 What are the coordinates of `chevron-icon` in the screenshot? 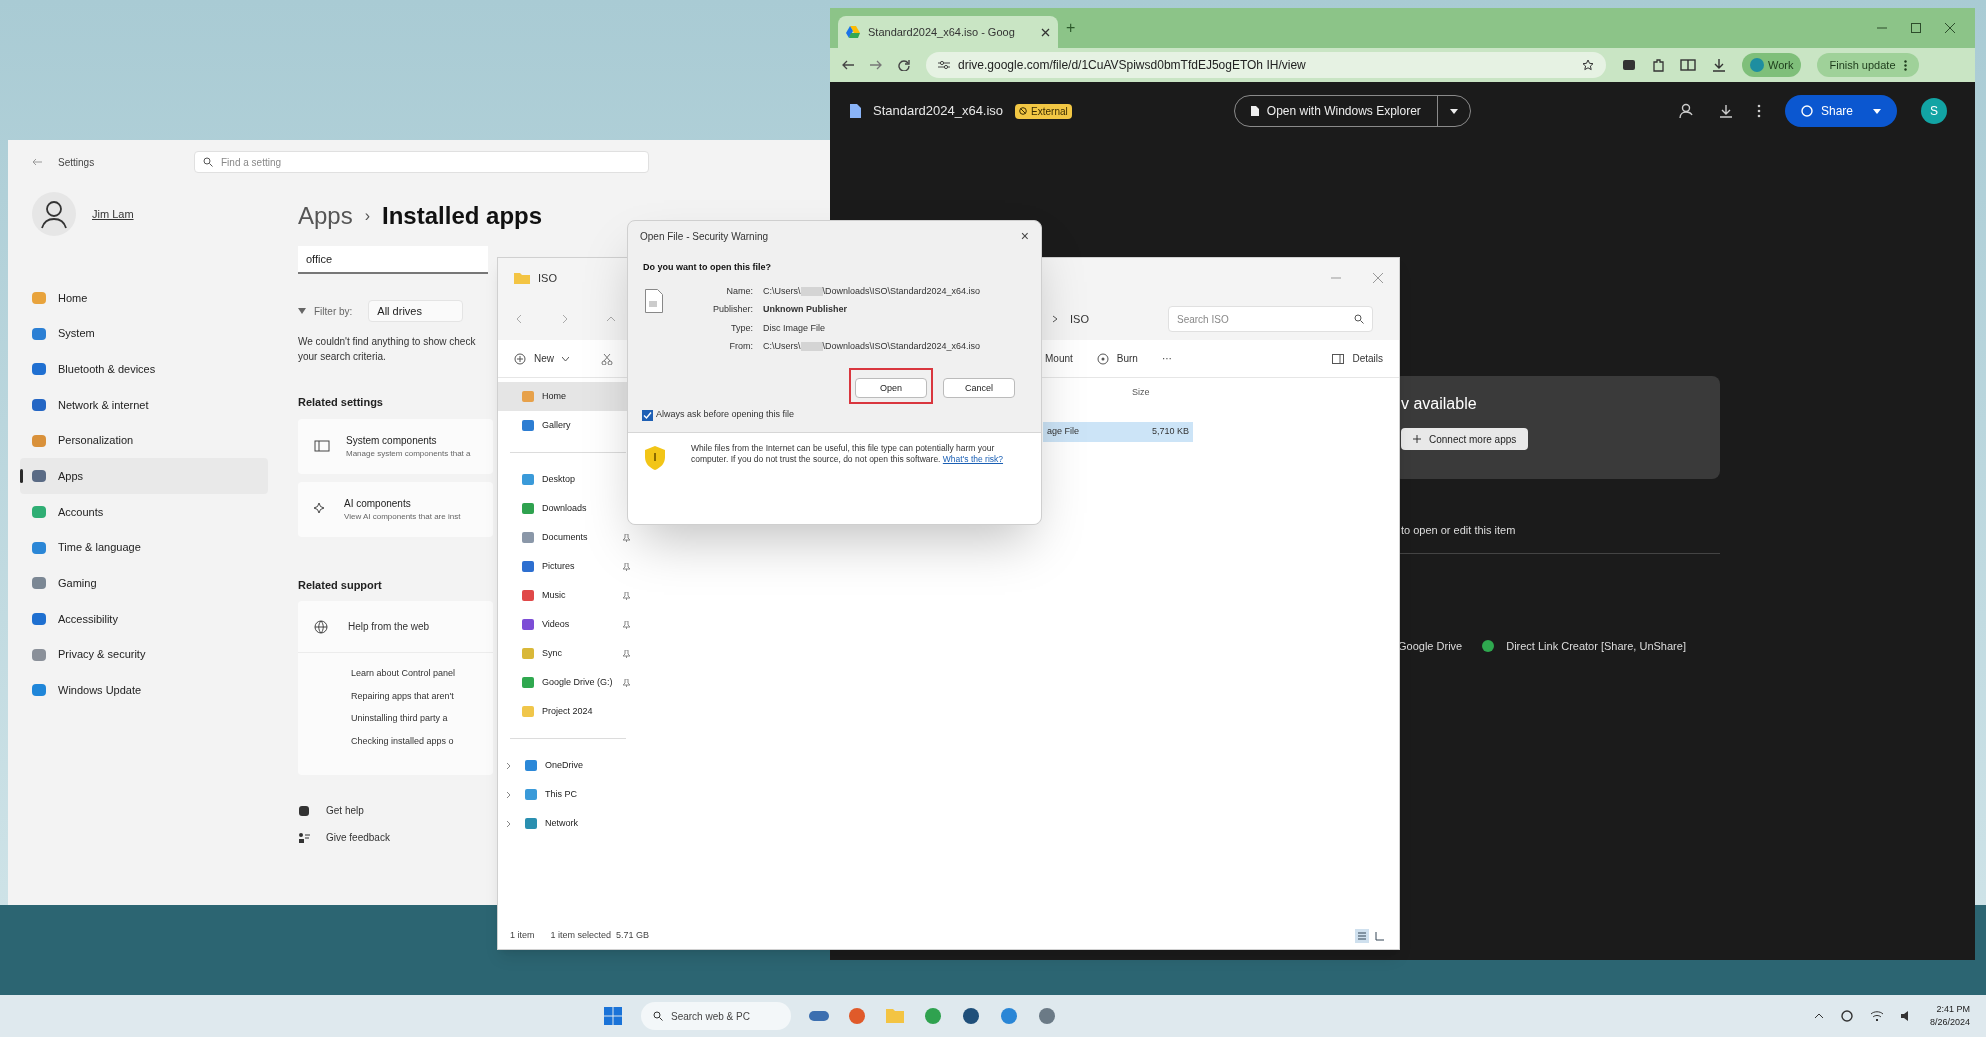 It's located at (1055, 319).